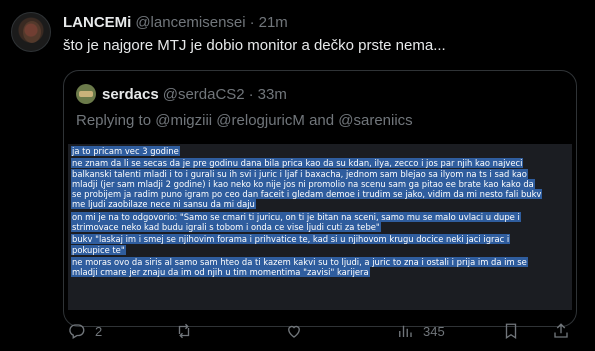 The height and width of the screenshot is (351, 595). What do you see at coordinates (99, 331) in the screenshot?
I see `reply-count: 2` at bounding box center [99, 331].